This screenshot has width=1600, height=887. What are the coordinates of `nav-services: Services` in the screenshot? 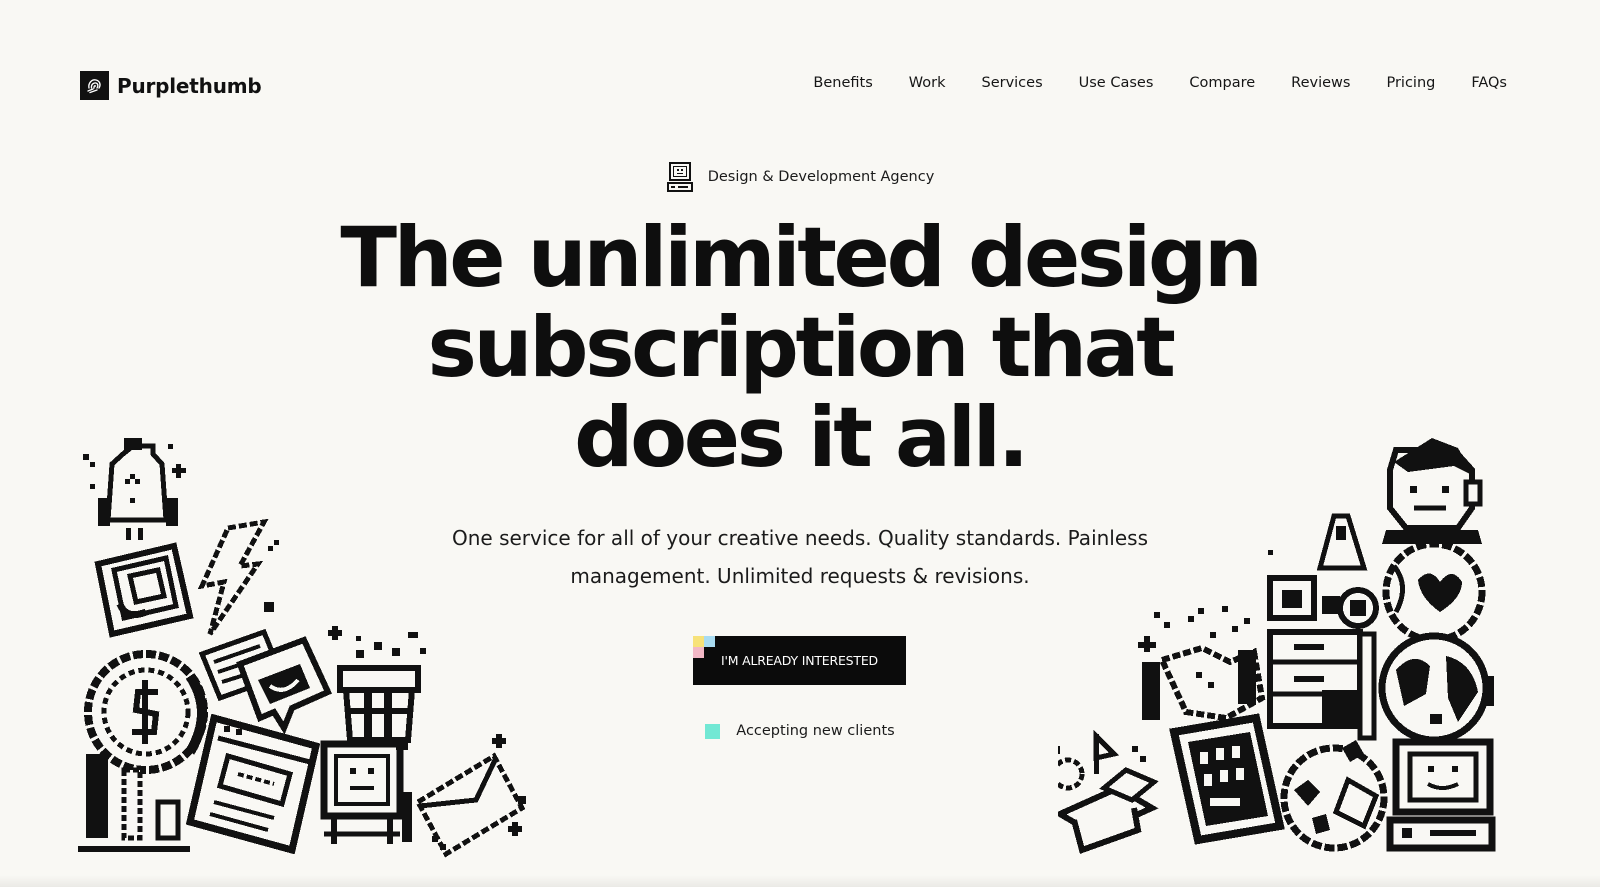 It's located at (1011, 83).